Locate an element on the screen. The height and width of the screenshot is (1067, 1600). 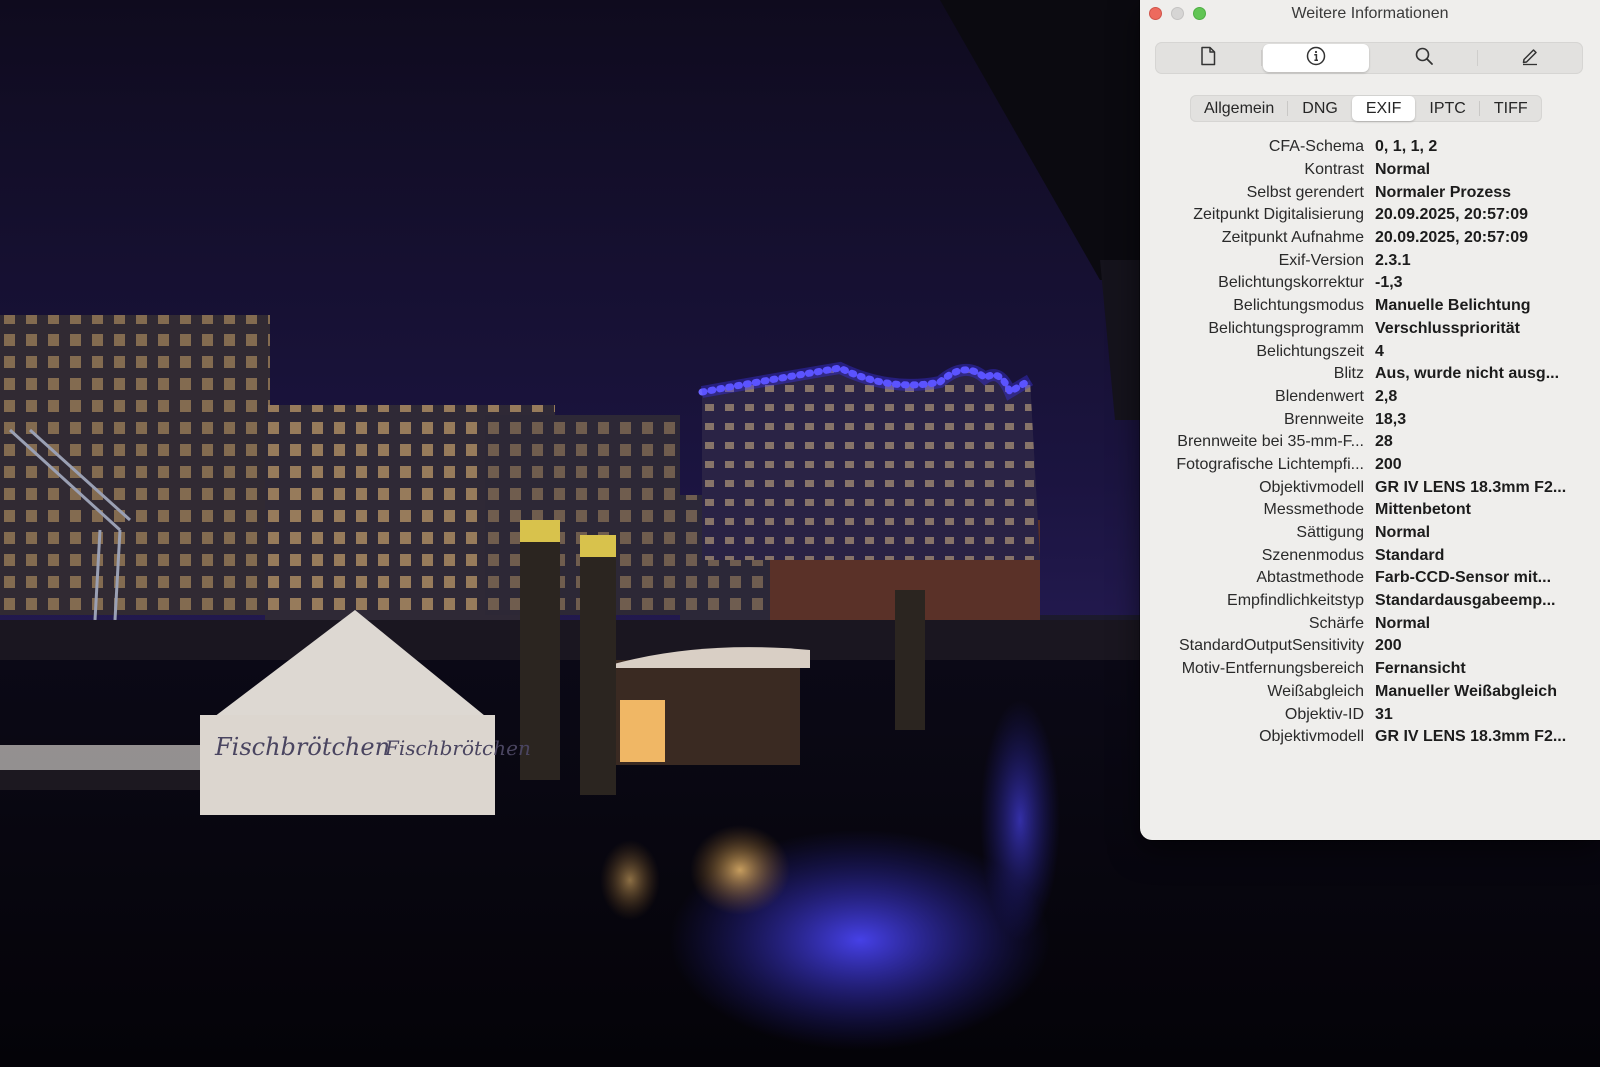
exif-label: Objektiv-ID is located at coordinates (1324, 714).